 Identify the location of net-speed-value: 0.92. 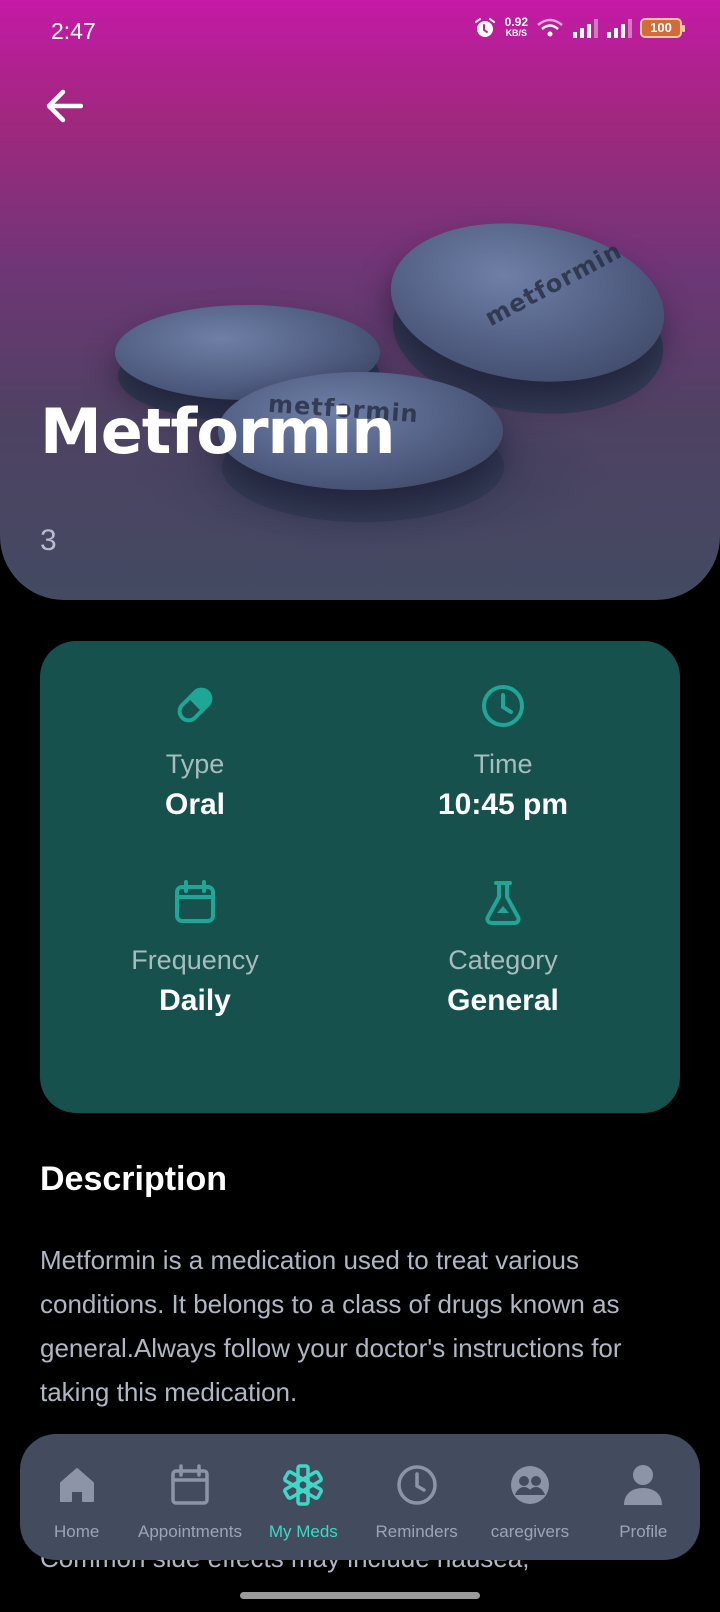
(516, 22).